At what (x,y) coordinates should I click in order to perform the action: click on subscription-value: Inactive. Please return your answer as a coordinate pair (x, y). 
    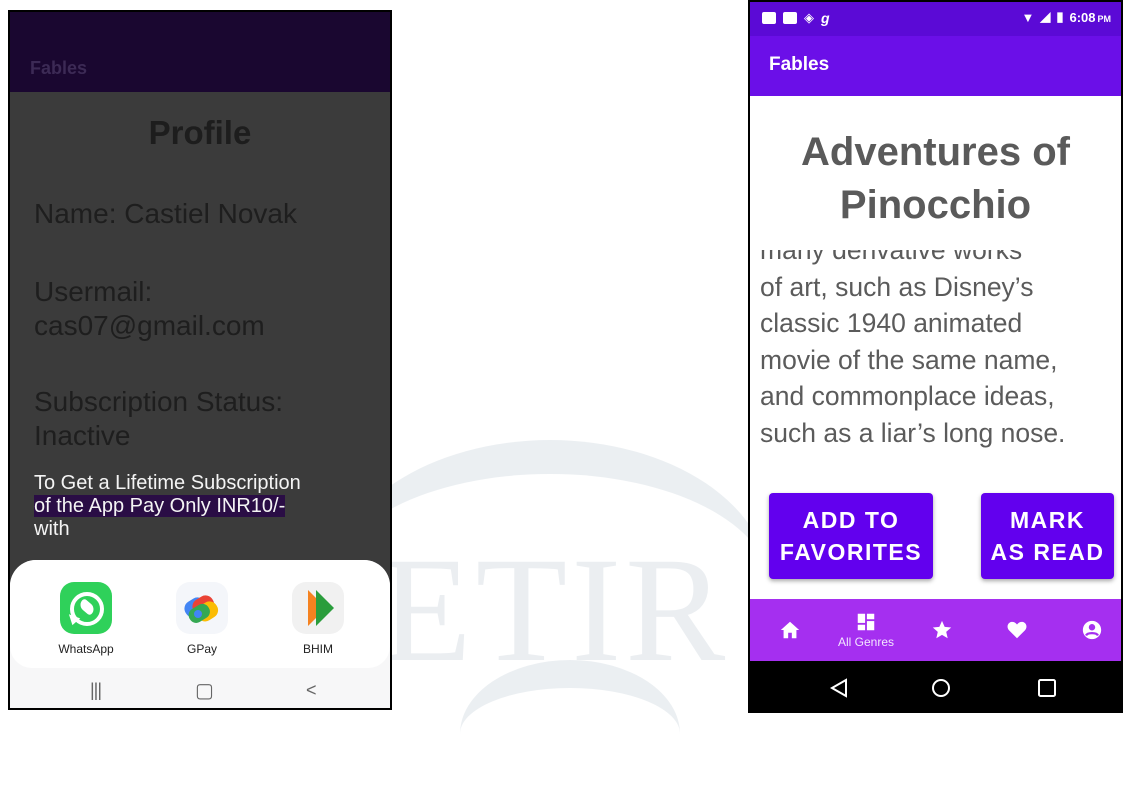
    Looking at the image, I should click on (82, 435).